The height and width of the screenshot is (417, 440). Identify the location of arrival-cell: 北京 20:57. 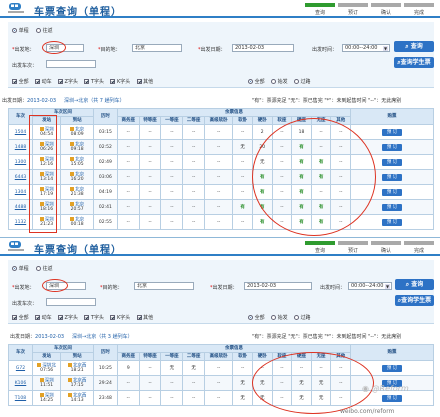
(77, 207).